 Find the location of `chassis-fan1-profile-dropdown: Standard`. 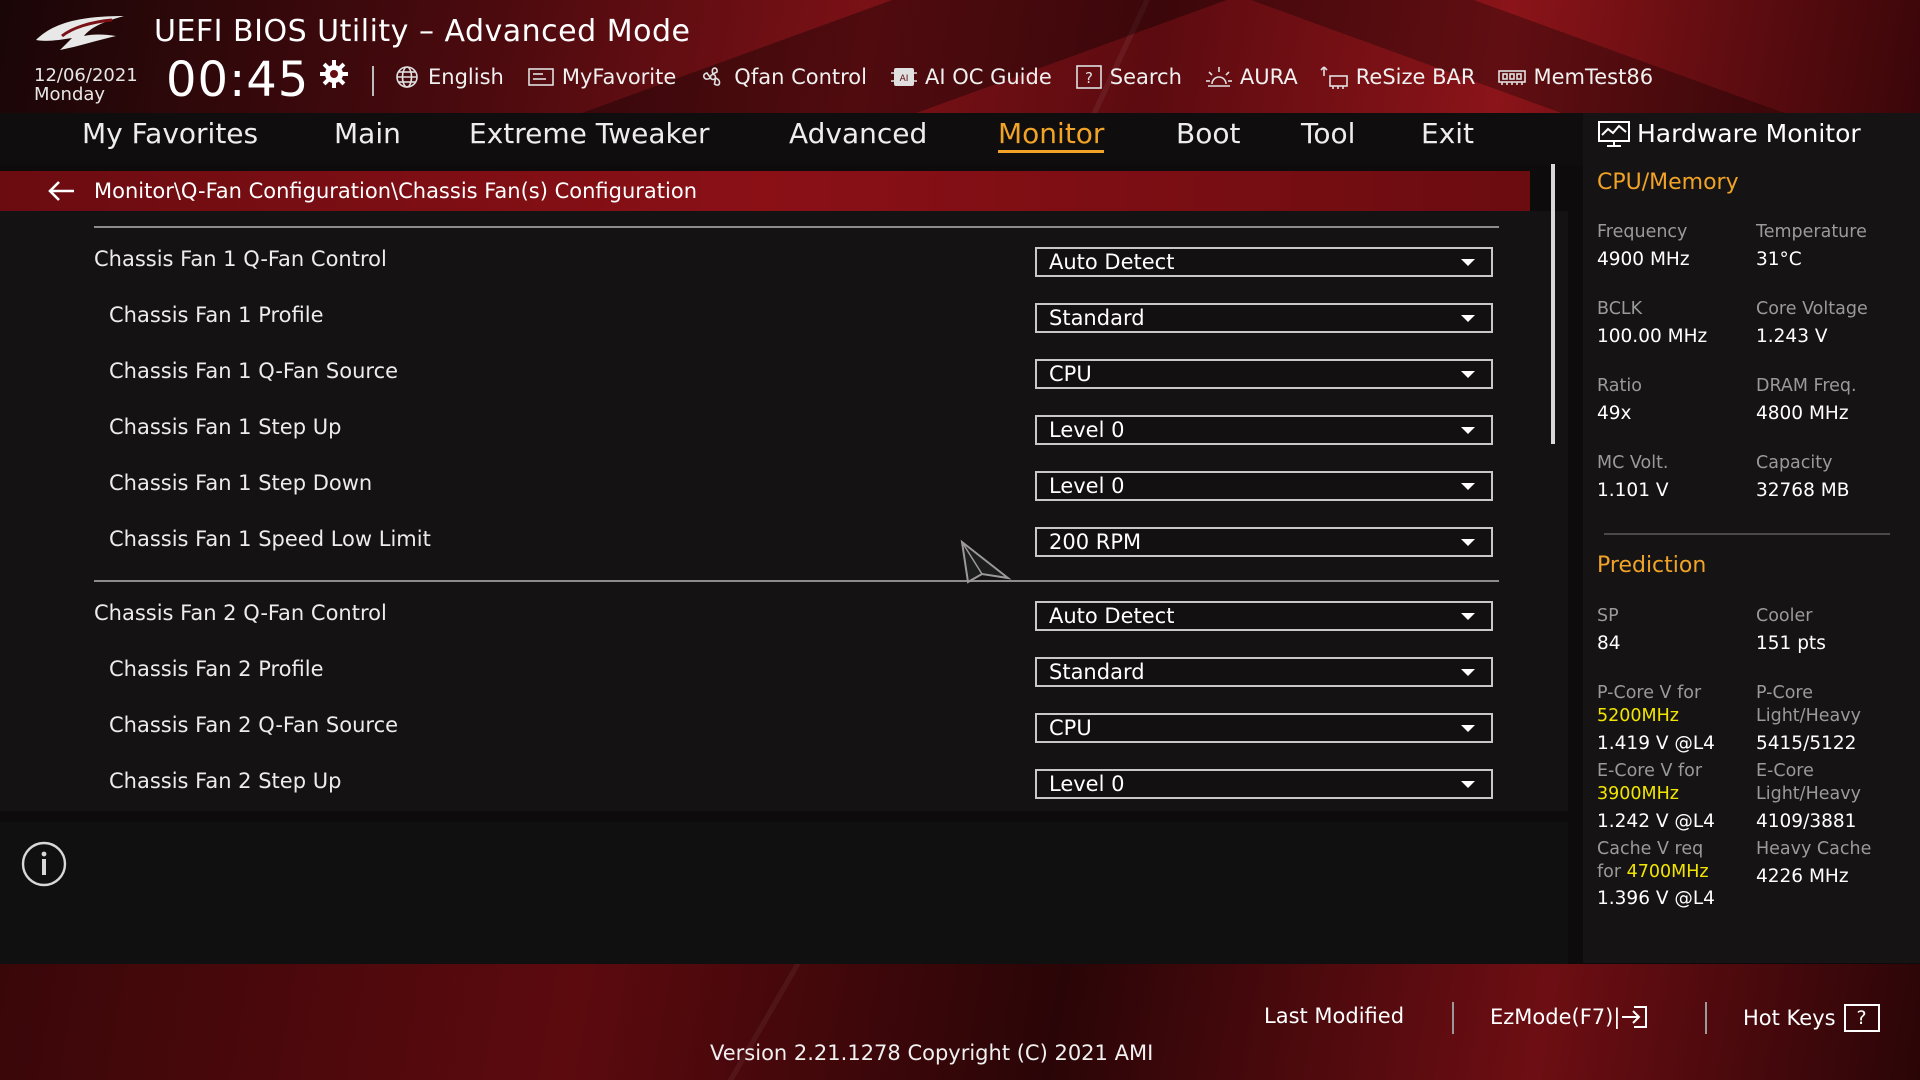

chassis-fan1-profile-dropdown: Standard is located at coordinates (1264, 318).